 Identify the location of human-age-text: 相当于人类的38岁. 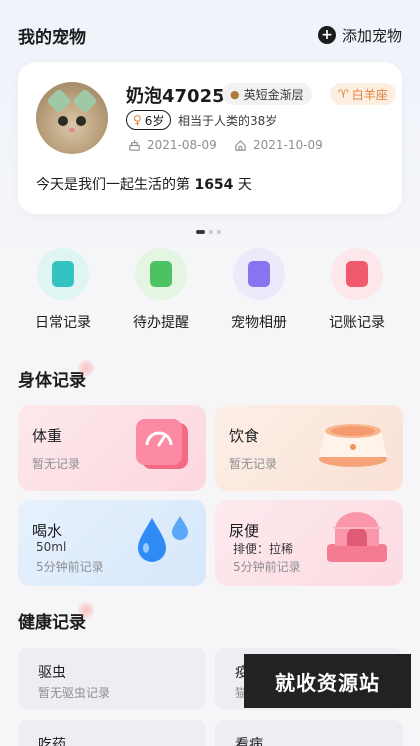
(228, 121).